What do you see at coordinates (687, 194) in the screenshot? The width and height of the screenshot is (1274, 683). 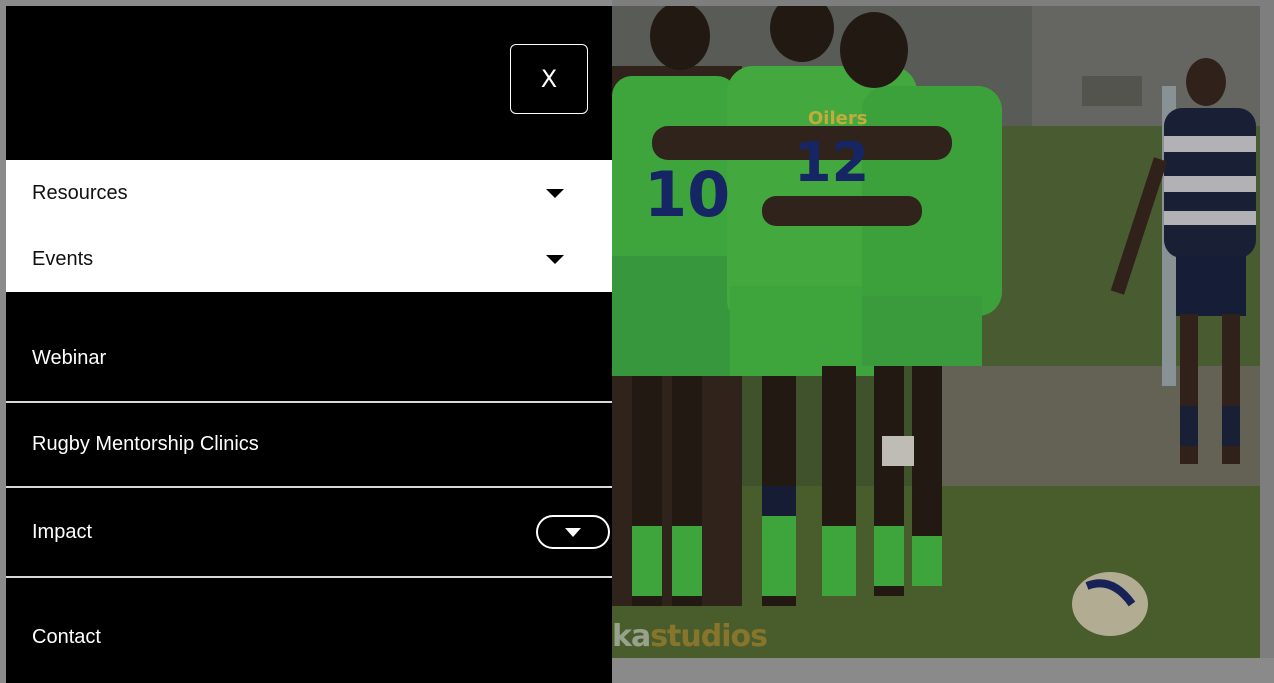 I see `jersey-number-10: 10` at bounding box center [687, 194].